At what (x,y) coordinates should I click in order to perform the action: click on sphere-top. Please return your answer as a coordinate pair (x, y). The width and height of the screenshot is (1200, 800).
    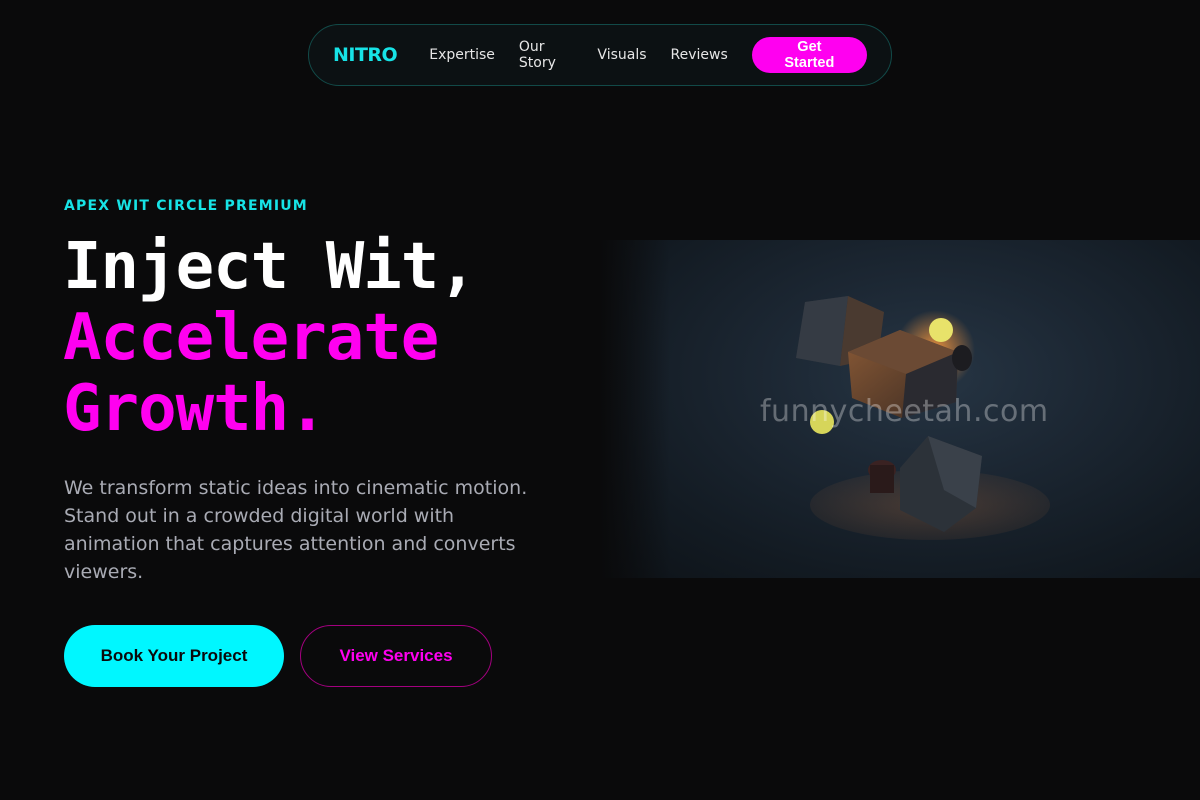
    Looking at the image, I should click on (941, 330).